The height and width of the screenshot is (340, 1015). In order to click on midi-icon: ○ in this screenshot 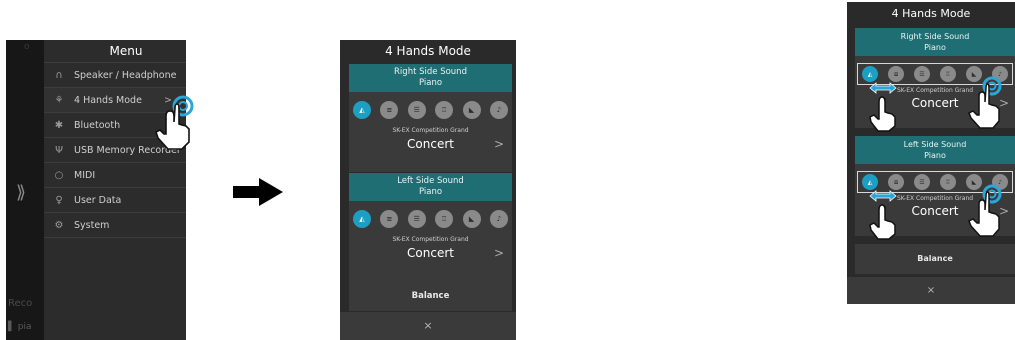, I will do `click(59, 175)`.